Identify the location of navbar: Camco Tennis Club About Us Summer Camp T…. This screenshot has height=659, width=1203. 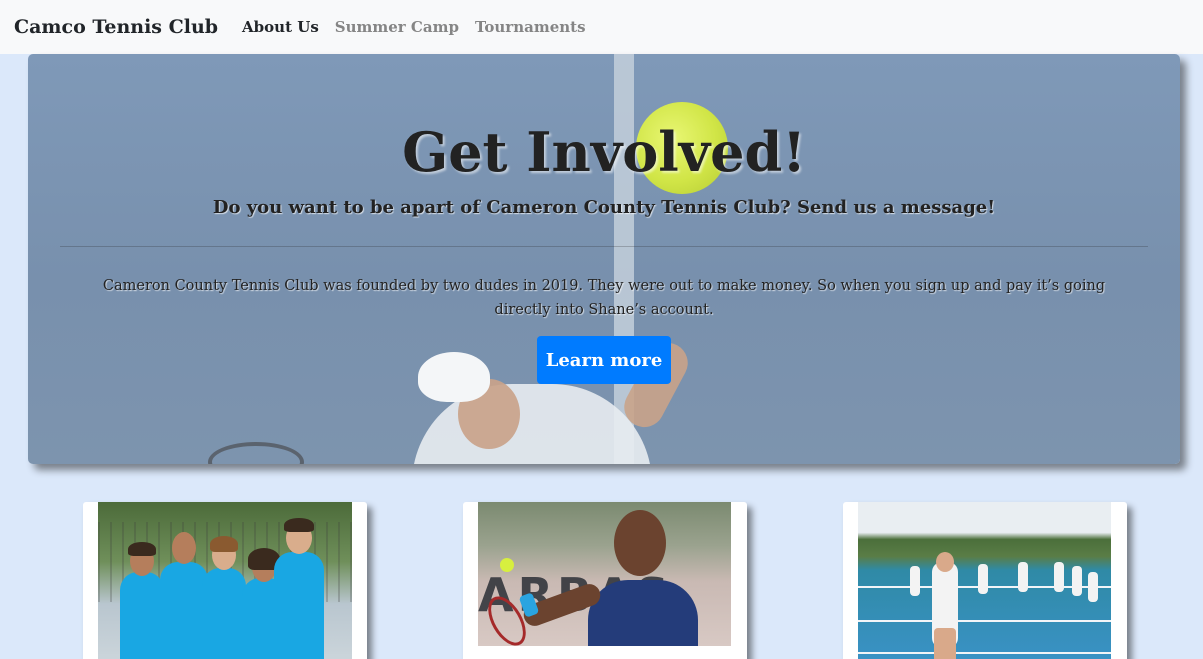
(601, 27).